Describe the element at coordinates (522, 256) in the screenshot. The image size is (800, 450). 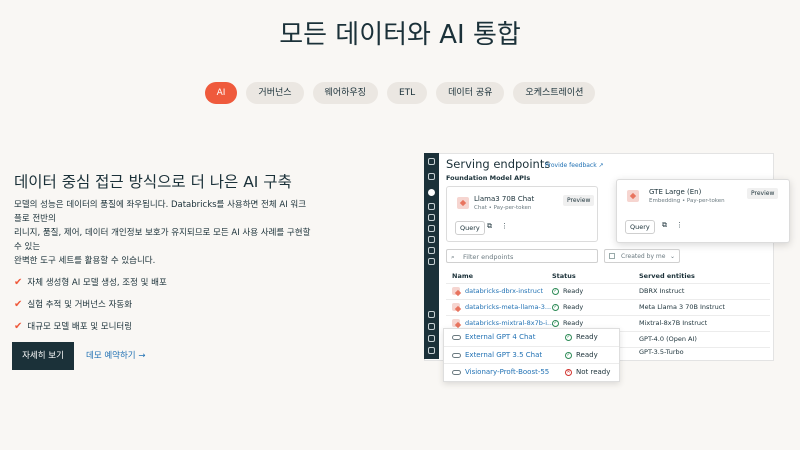
I see `filter-endpoints-input: ⌕ Filter endpoints` at that location.